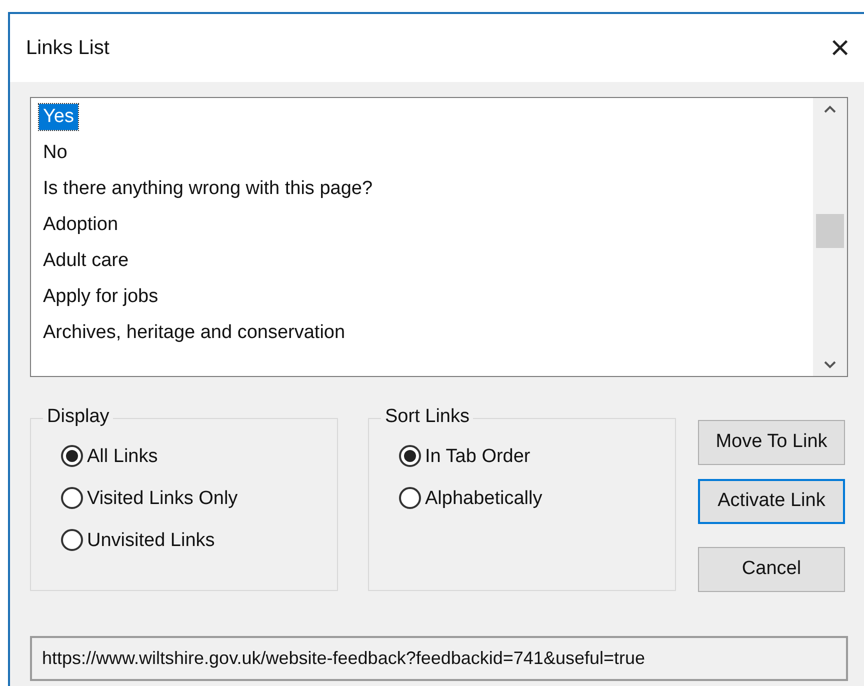  I want to click on window-title: Links List, so click(68, 48).